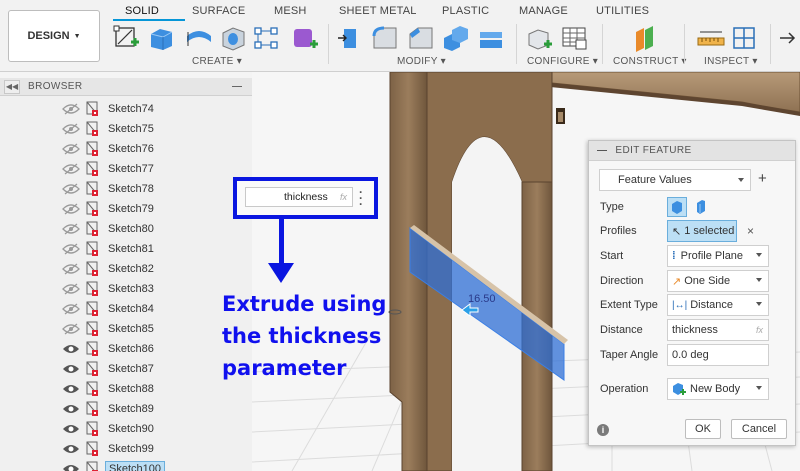 This screenshot has height=471, width=800. I want to click on parameter-highlight-box: thickness fx · · ·, so click(305, 198).